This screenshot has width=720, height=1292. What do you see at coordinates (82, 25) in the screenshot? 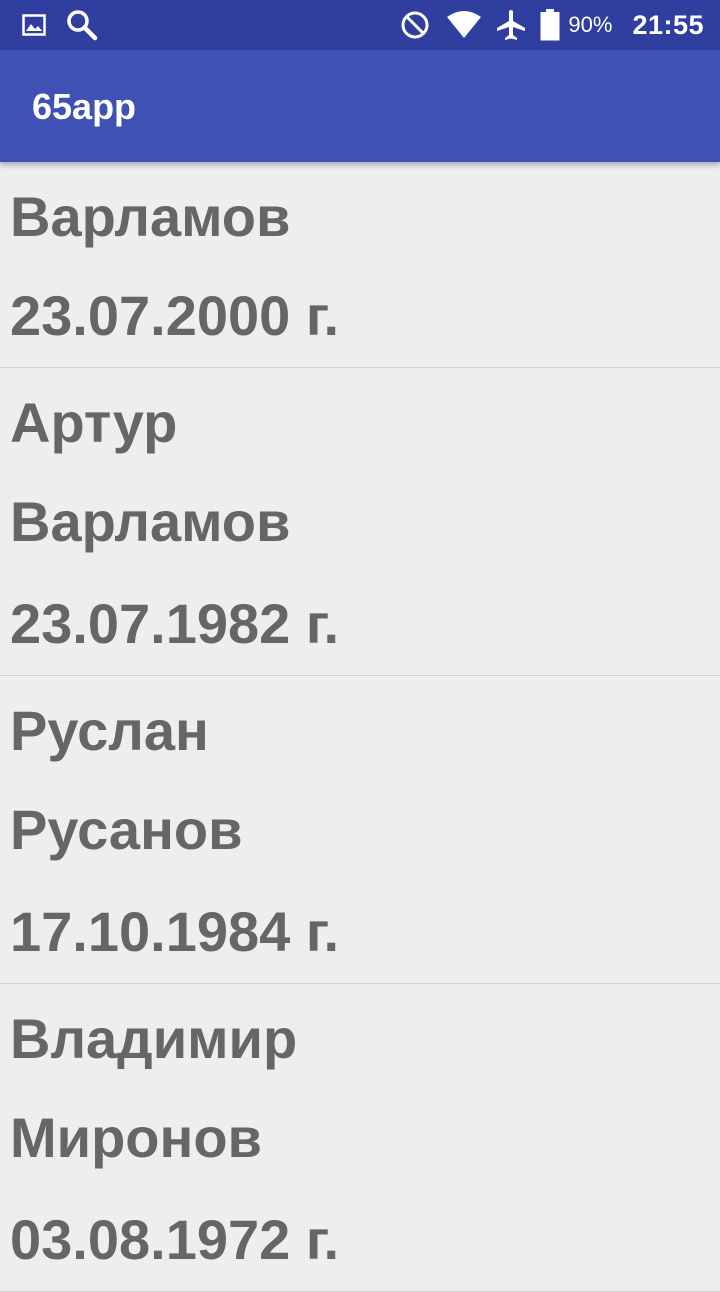
I see `search-icon` at bounding box center [82, 25].